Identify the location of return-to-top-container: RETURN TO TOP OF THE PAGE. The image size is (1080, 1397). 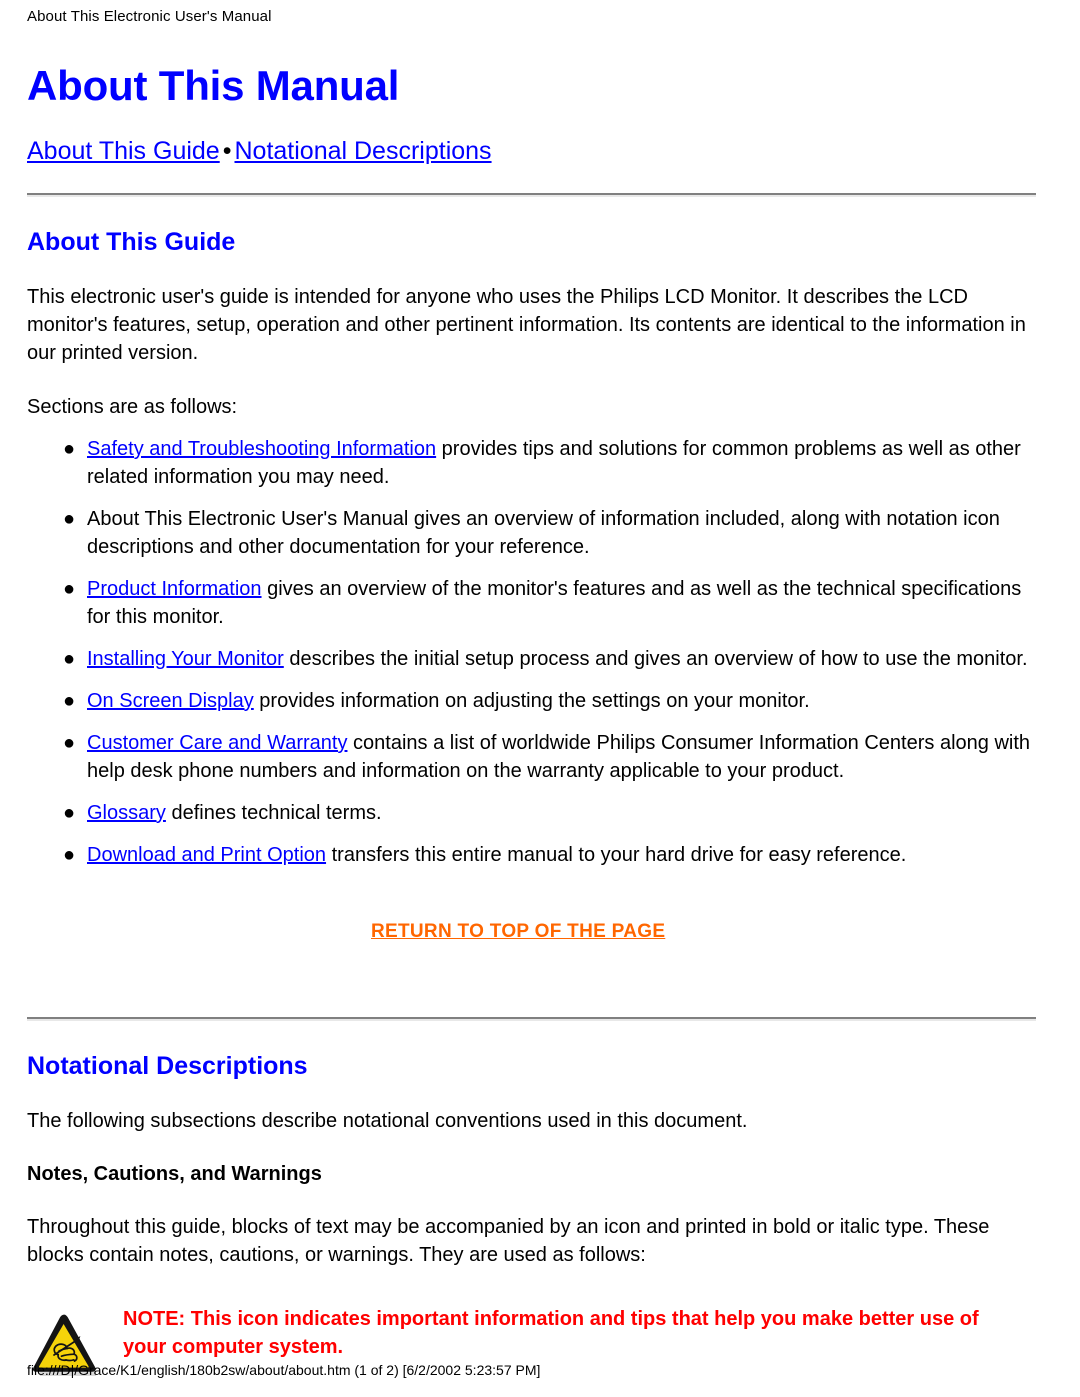
(533, 932).